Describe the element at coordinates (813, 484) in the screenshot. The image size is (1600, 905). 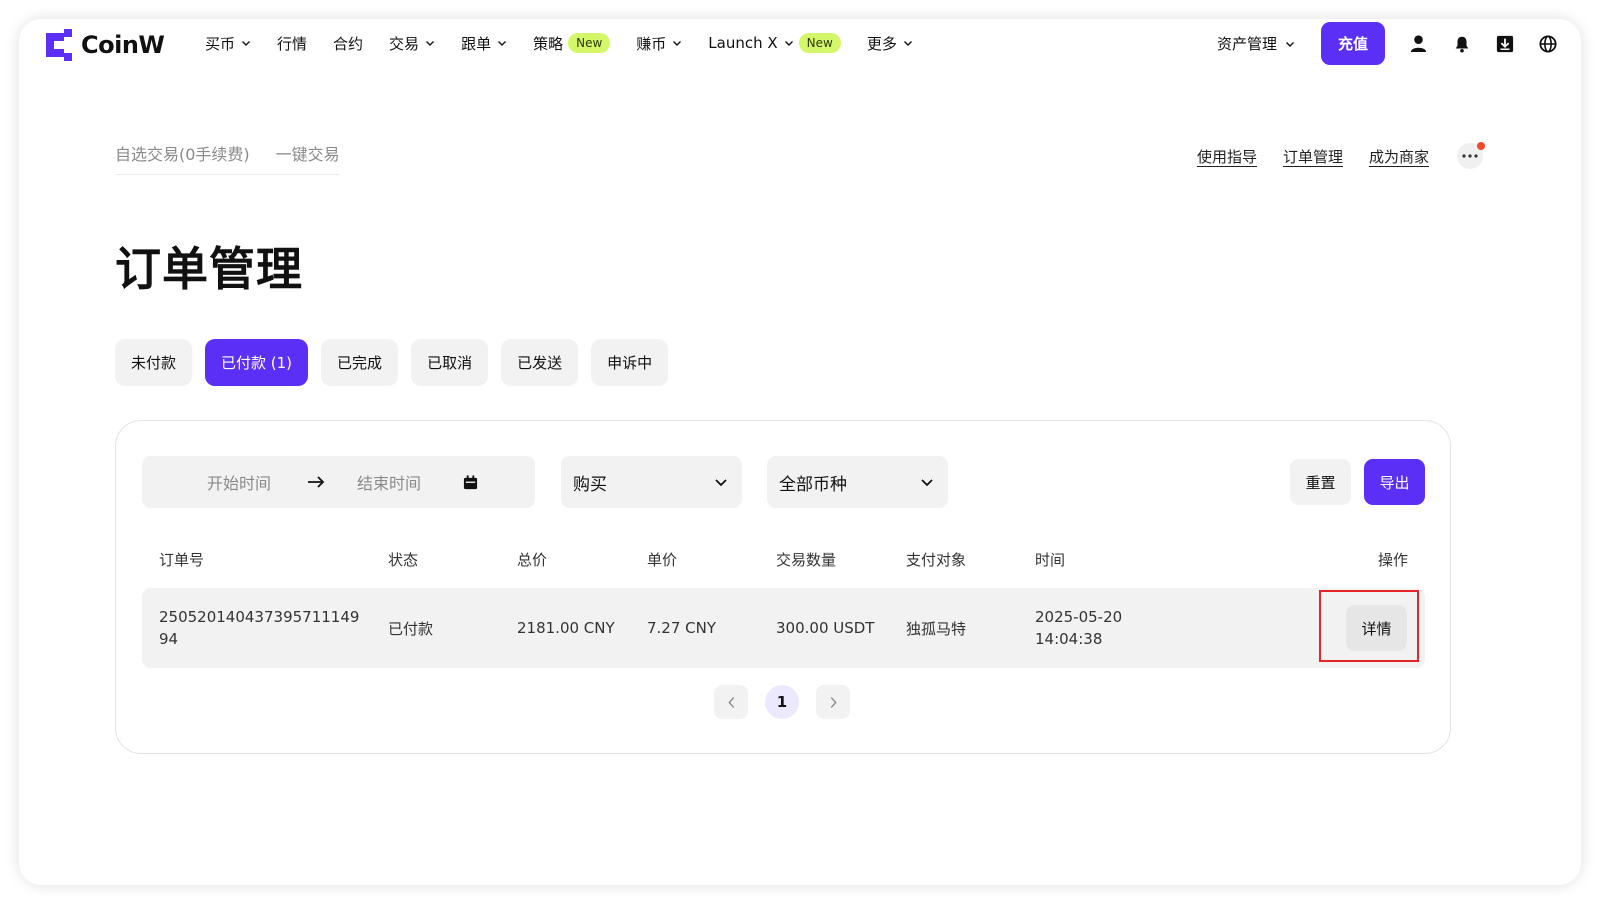
I see `coin-value: 全部币种` at that location.